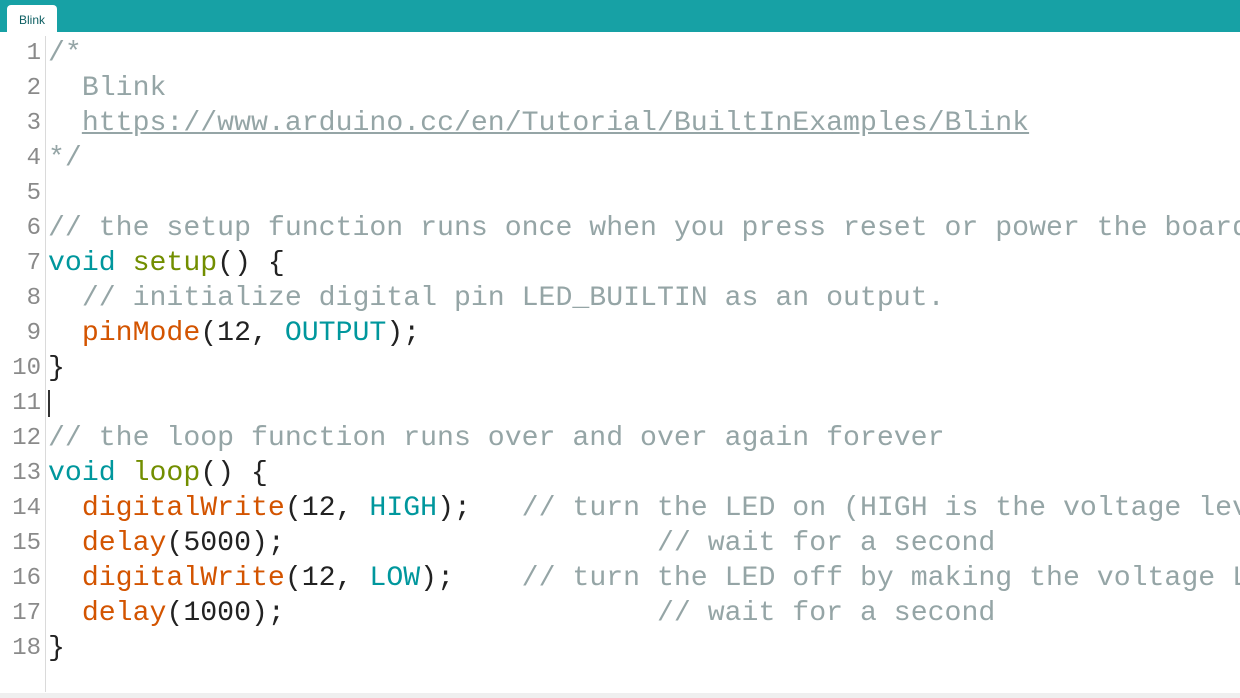 This screenshot has height=698, width=1240. What do you see at coordinates (33, 88) in the screenshot?
I see `line-number: 2` at bounding box center [33, 88].